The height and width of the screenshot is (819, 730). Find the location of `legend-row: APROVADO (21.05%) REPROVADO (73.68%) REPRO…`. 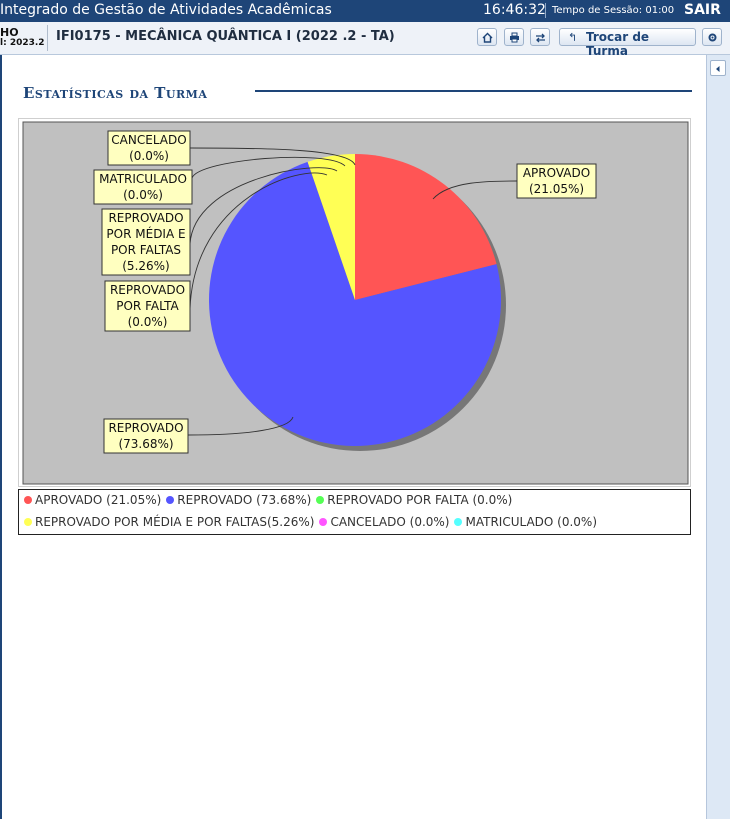

legend-row: APROVADO (21.05%) REPROVADO (73.68%) REPRO… is located at coordinates (270, 500).